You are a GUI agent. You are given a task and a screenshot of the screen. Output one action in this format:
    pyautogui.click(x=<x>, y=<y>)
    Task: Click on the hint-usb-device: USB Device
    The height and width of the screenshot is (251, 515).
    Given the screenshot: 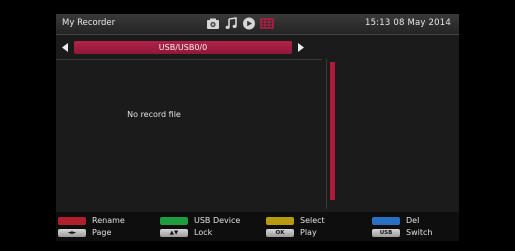 What is the action you would take?
    pyautogui.click(x=200, y=220)
    